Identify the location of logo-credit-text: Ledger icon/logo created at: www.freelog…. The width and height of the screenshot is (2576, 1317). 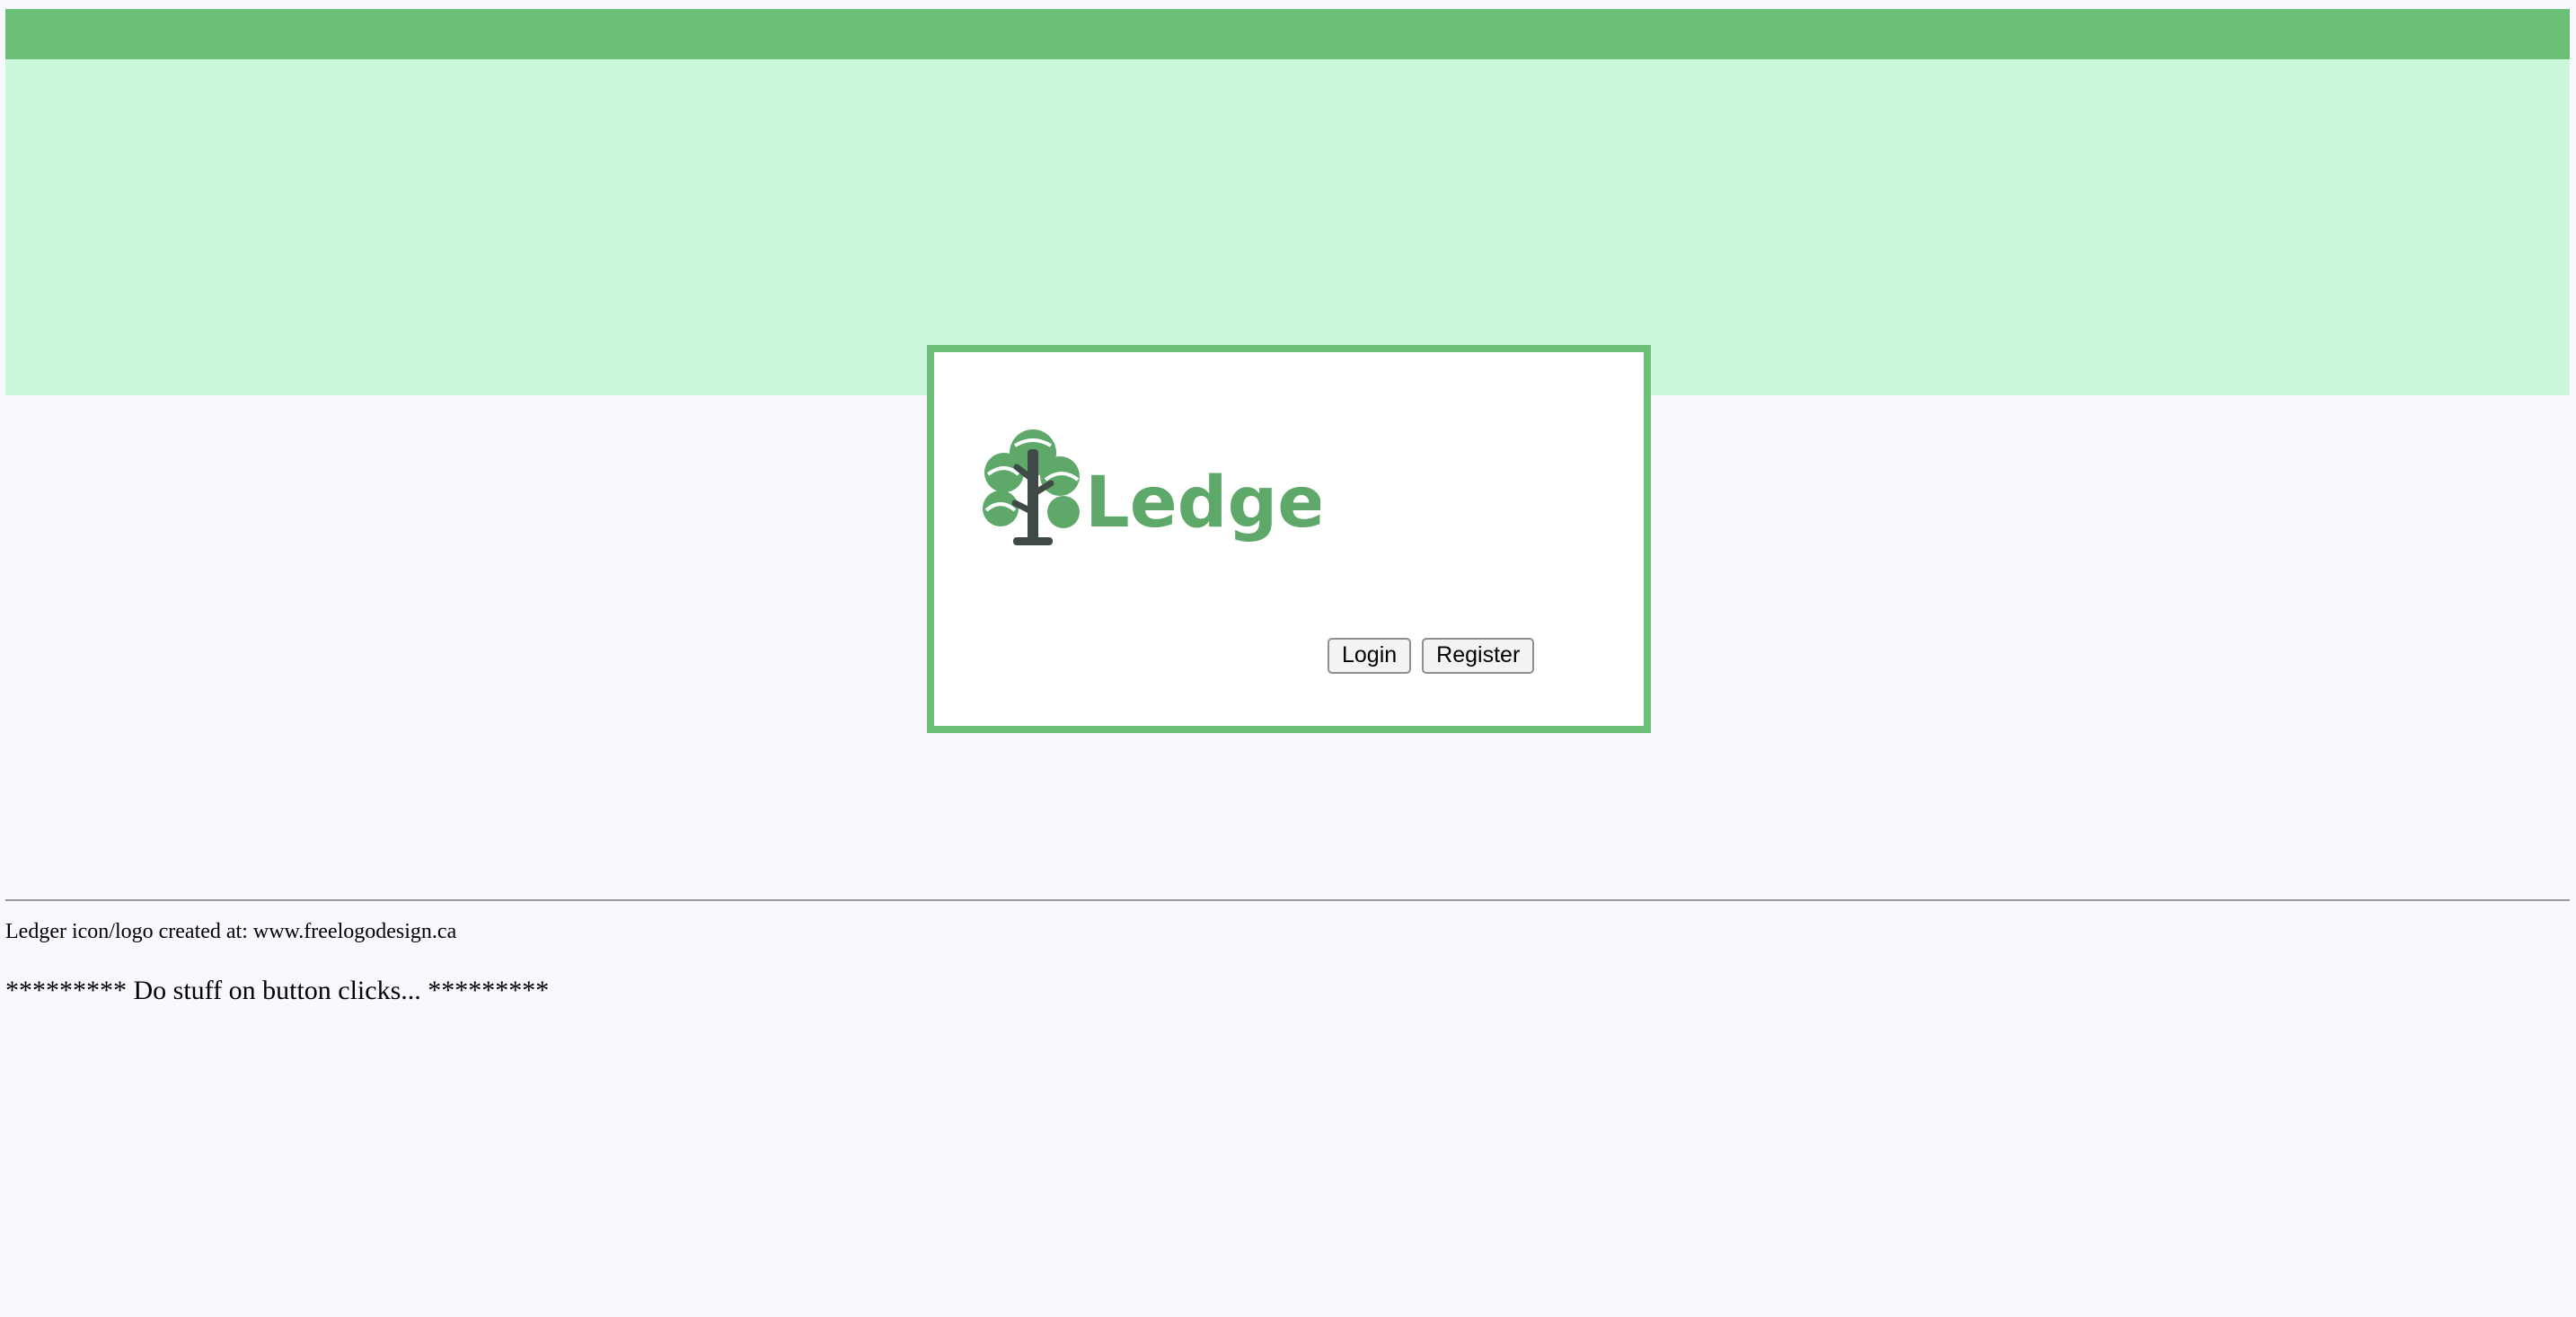
(231, 932).